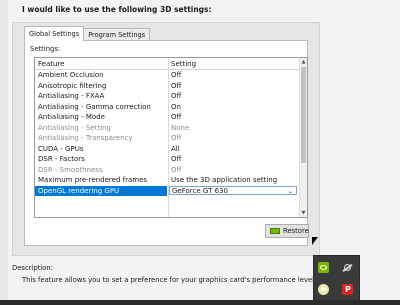 Image resolution: width=400 pixels, height=305 pixels. I want to click on feature-cell: CUDA - GPUs, so click(61, 148).